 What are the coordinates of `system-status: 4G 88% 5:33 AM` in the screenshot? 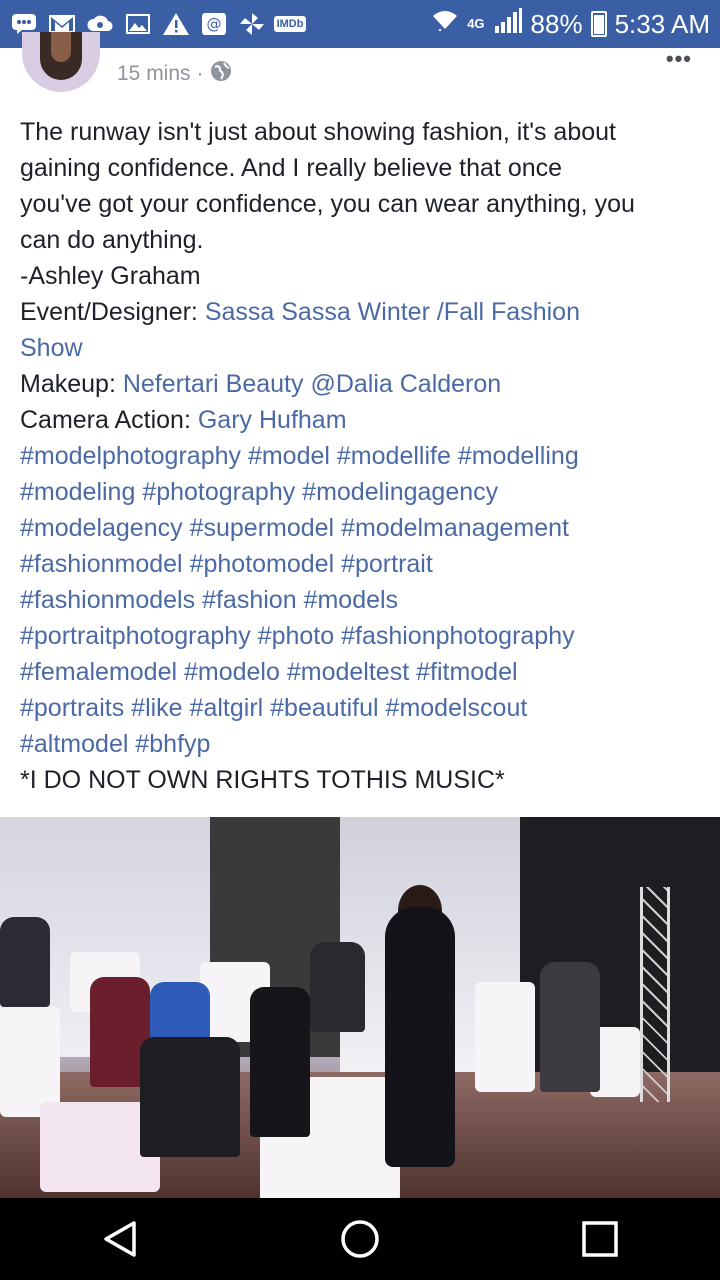 It's located at (570, 24).